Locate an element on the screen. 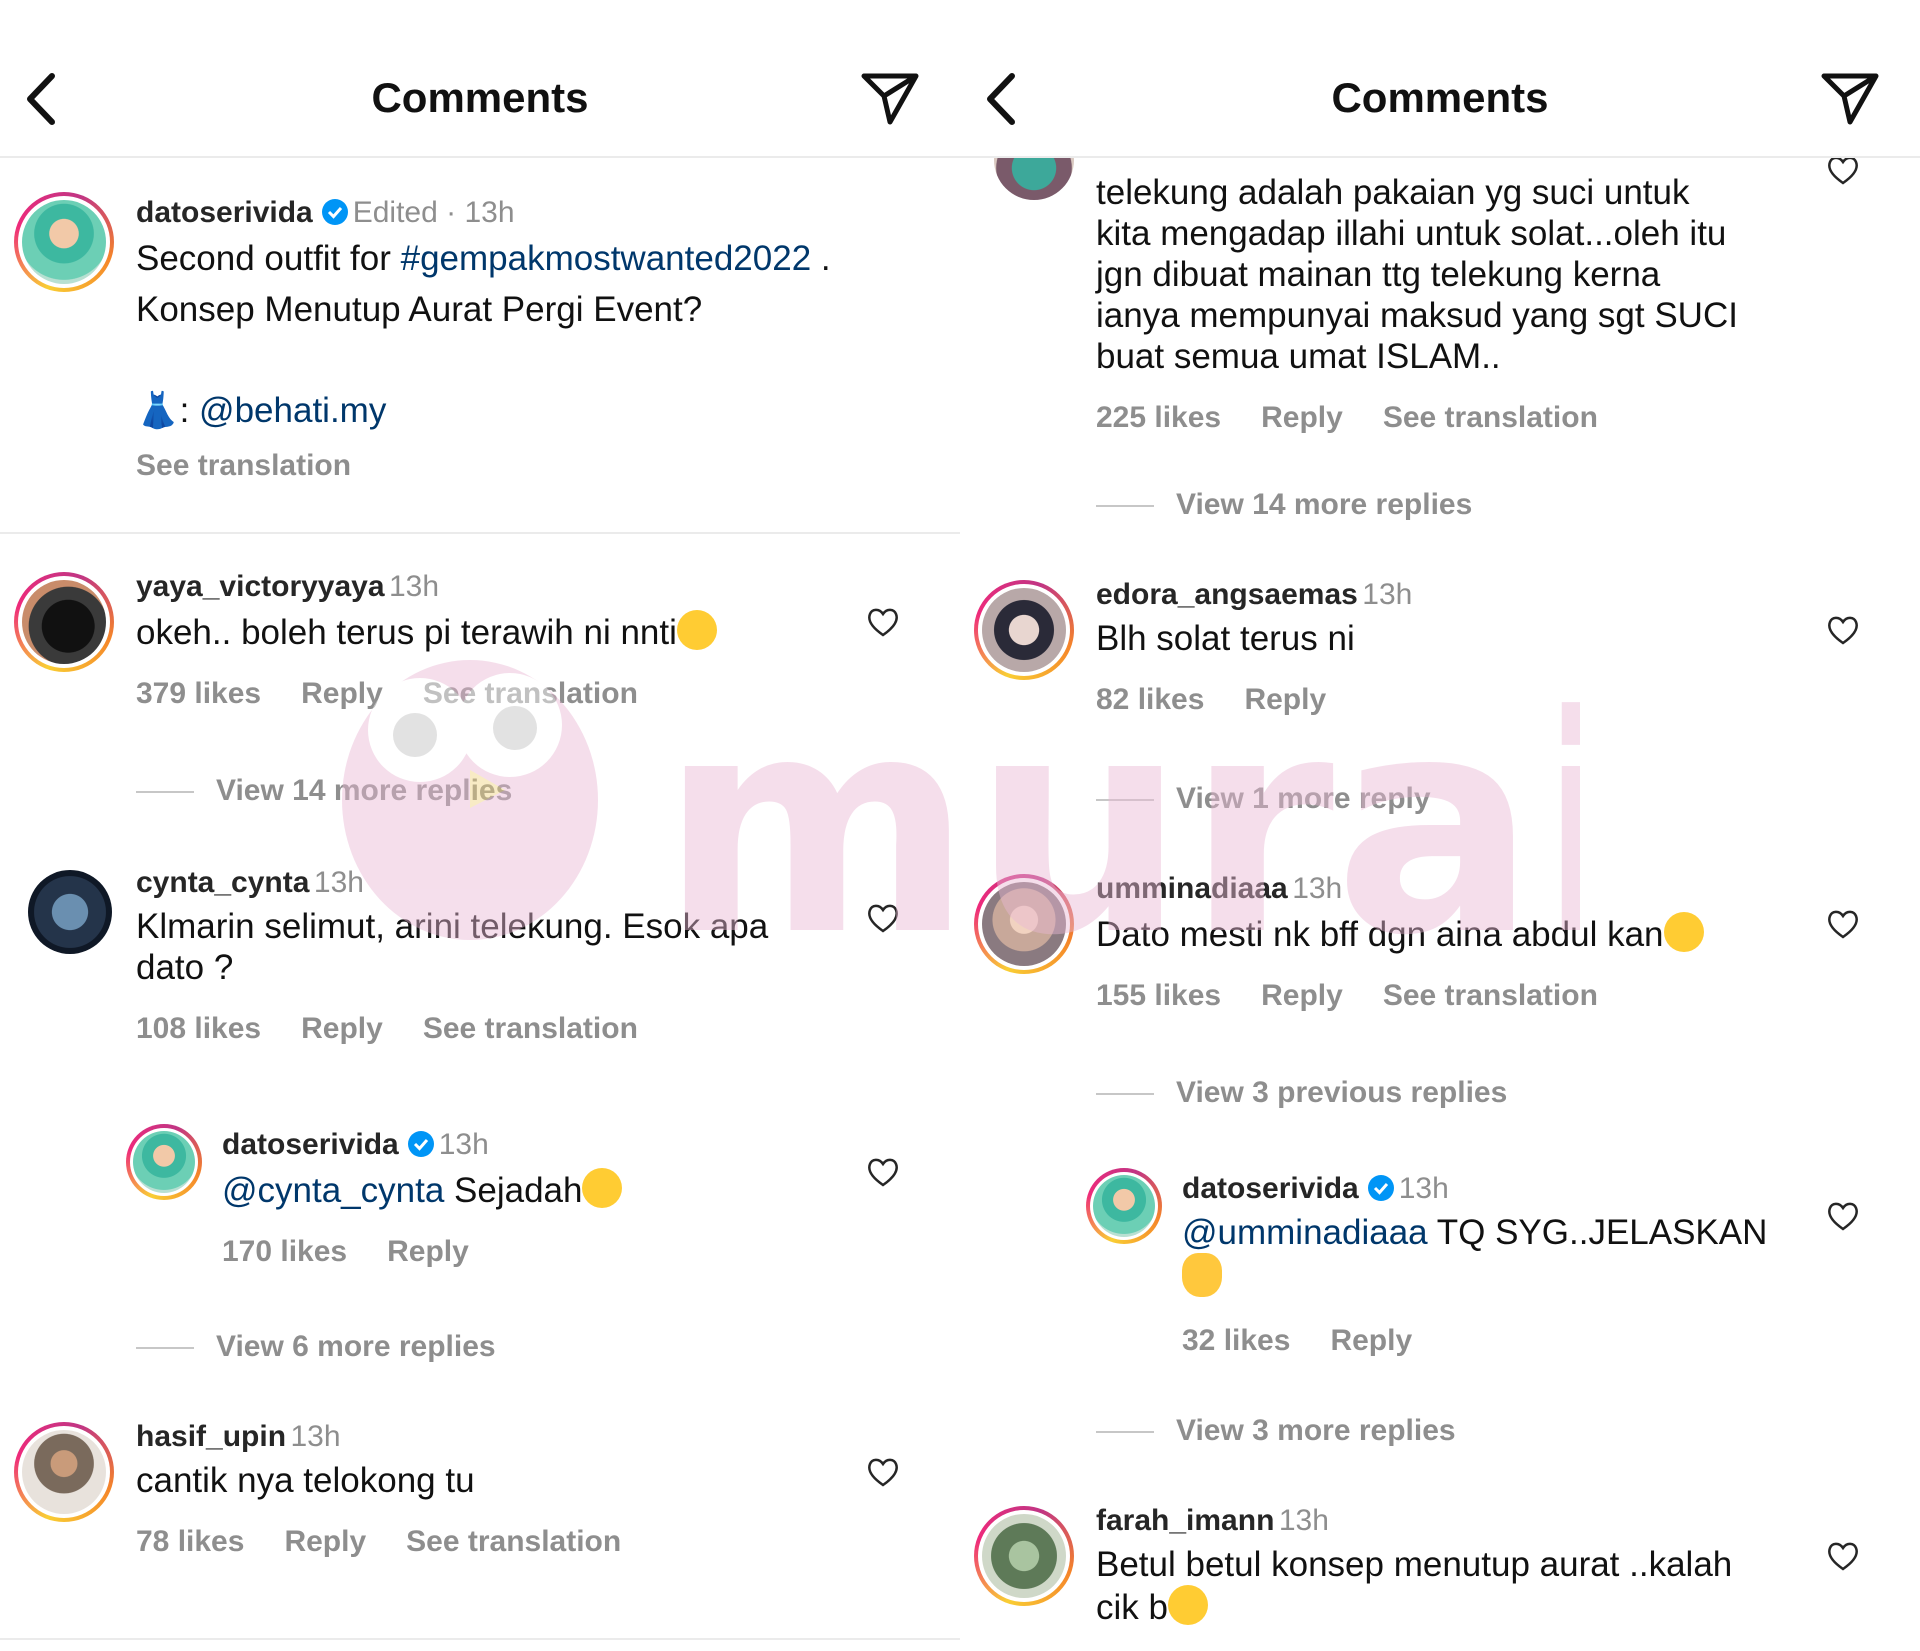  clapping-hands-icon is located at coordinates (1202, 1275).